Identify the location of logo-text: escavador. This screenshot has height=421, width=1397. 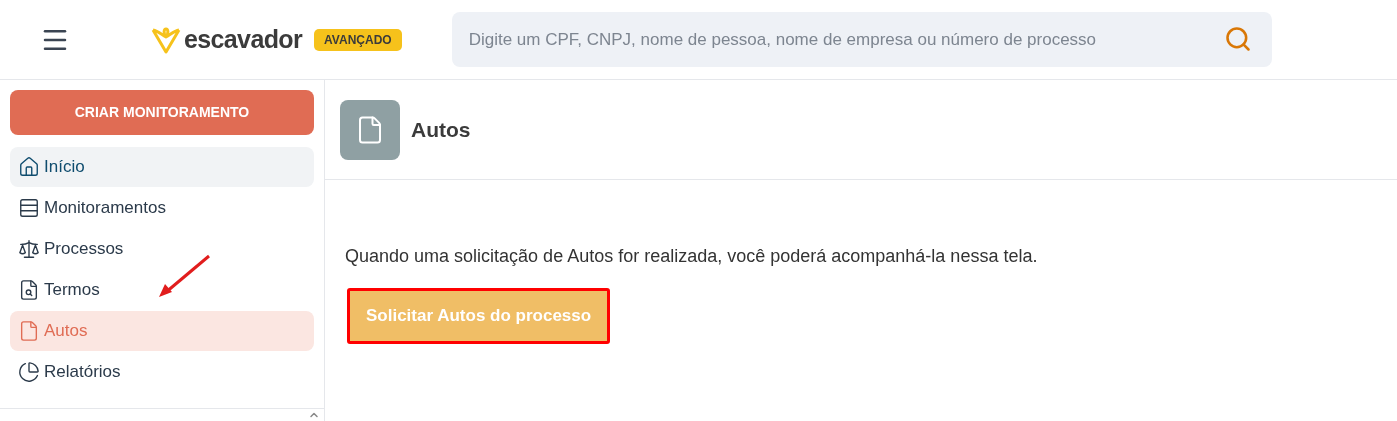
(243, 39).